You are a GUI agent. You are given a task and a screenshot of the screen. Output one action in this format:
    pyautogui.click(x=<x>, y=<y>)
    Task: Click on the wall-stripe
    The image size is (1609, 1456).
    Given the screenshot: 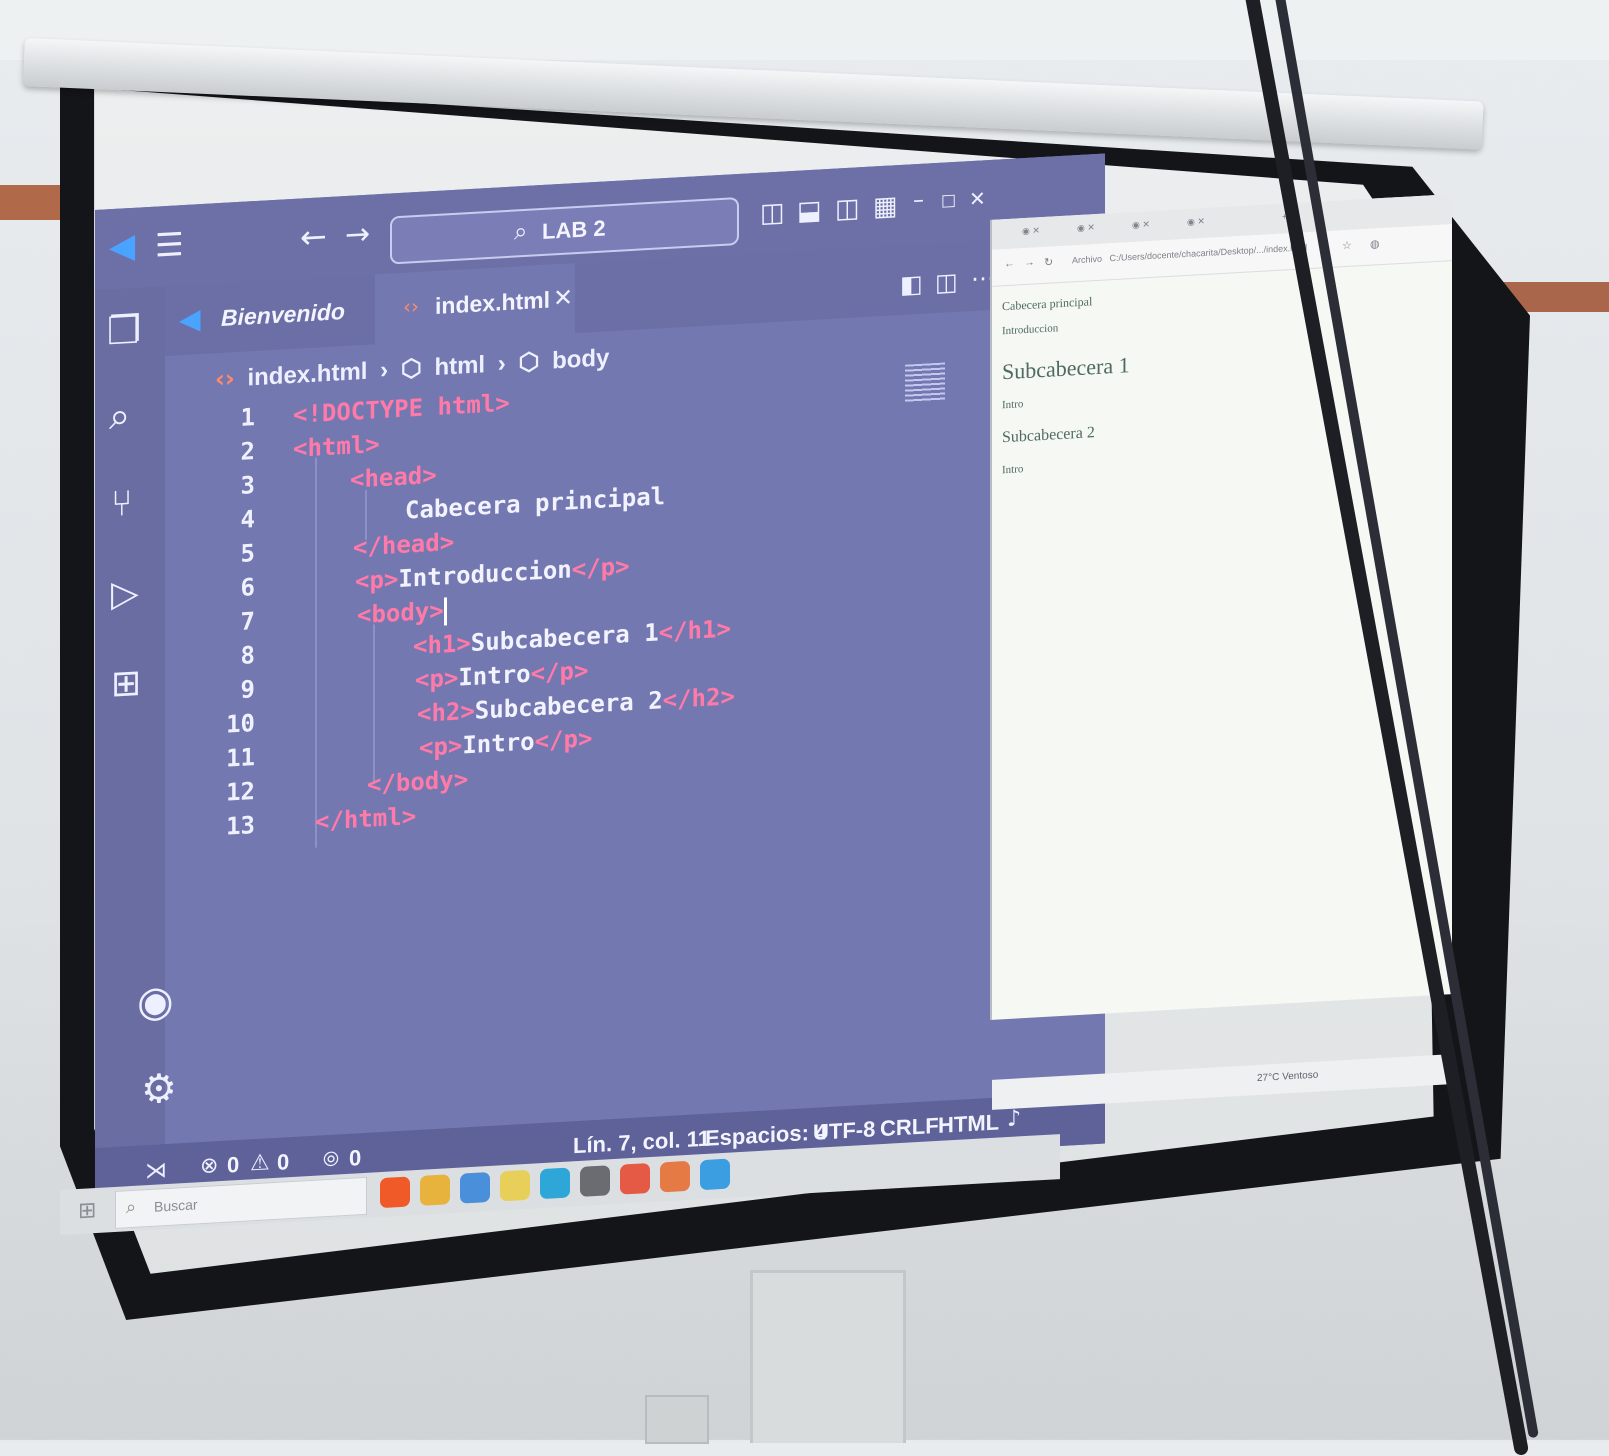 What is the action you would take?
    pyautogui.click(x=35, y=202)
    